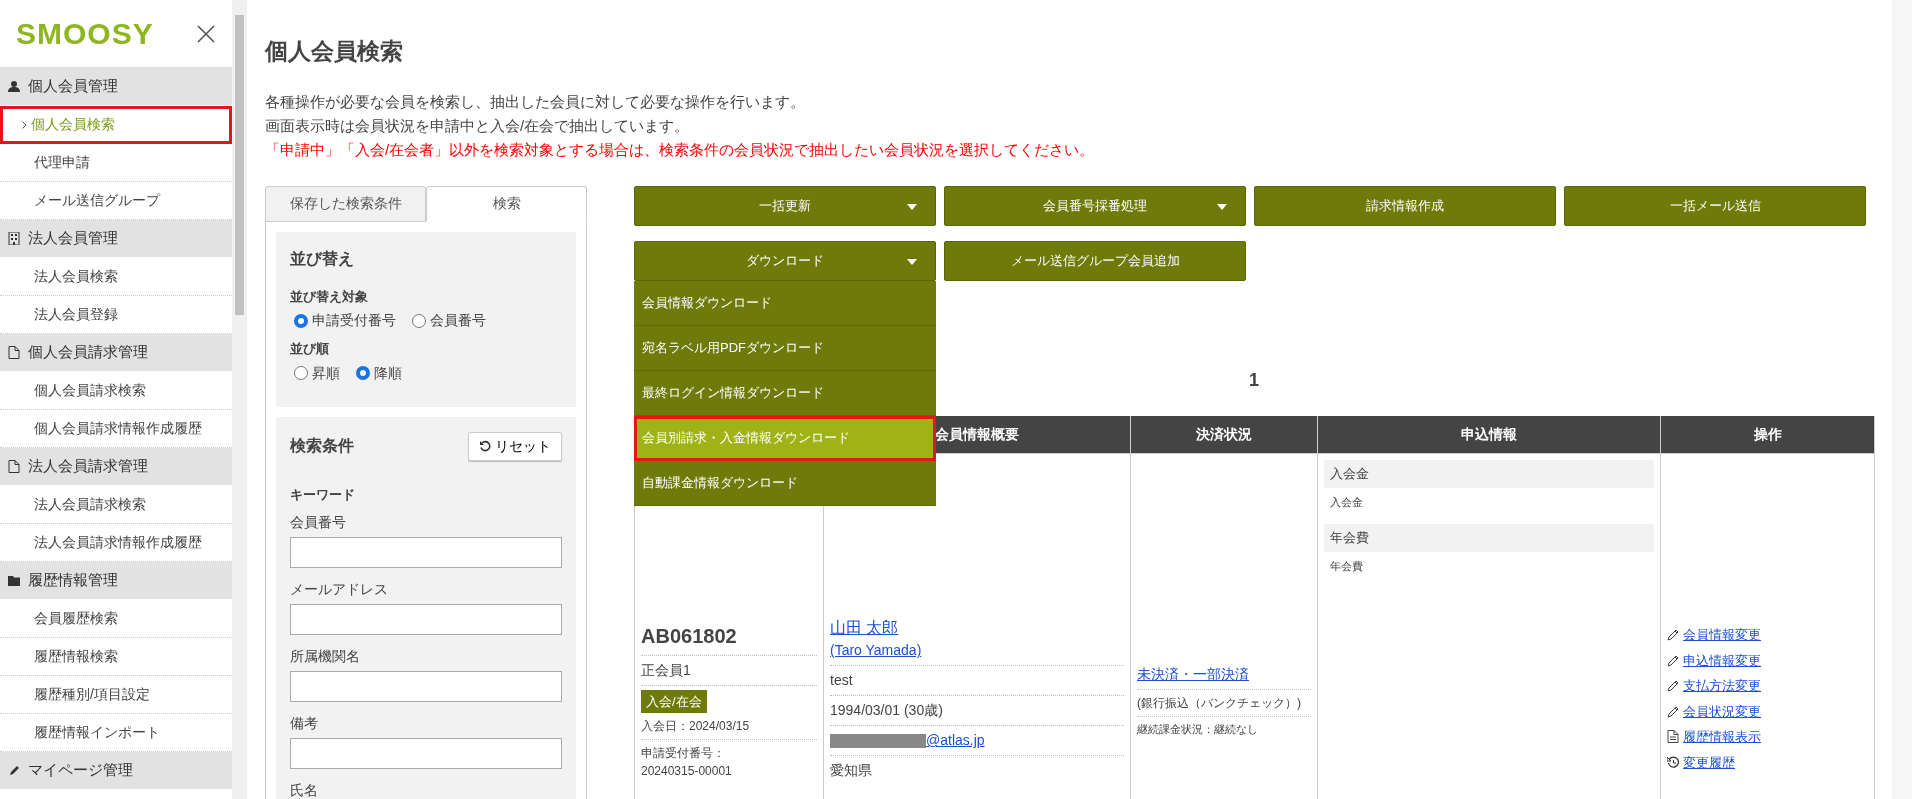  I want to click on fee-text: 入会金, so click(1346, 502).